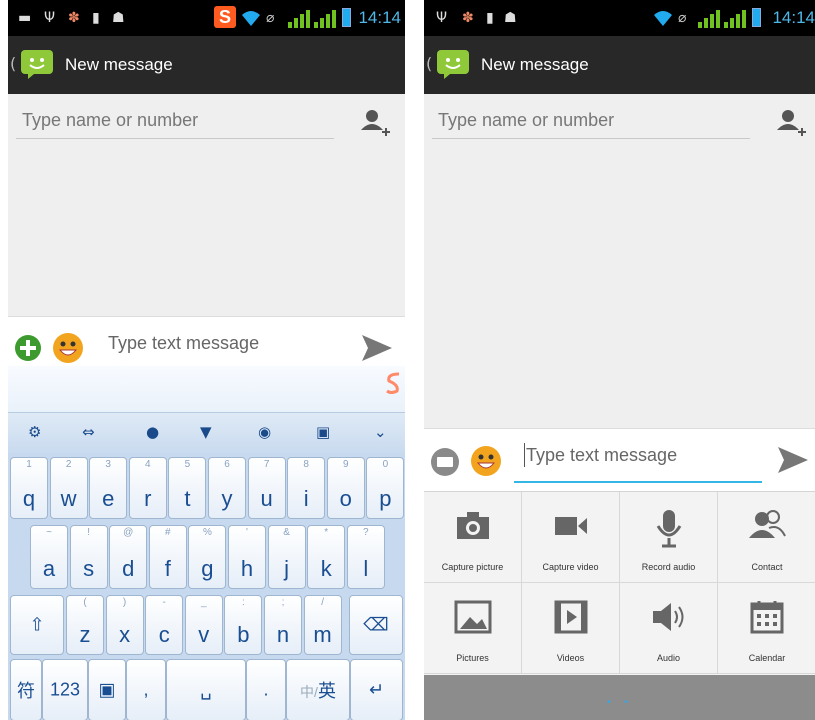 The image size is (815, 720). What do you see at coordinates (668, 529) in the screenshot?
I see `microphone-icon` at bounding box center [668, 529].